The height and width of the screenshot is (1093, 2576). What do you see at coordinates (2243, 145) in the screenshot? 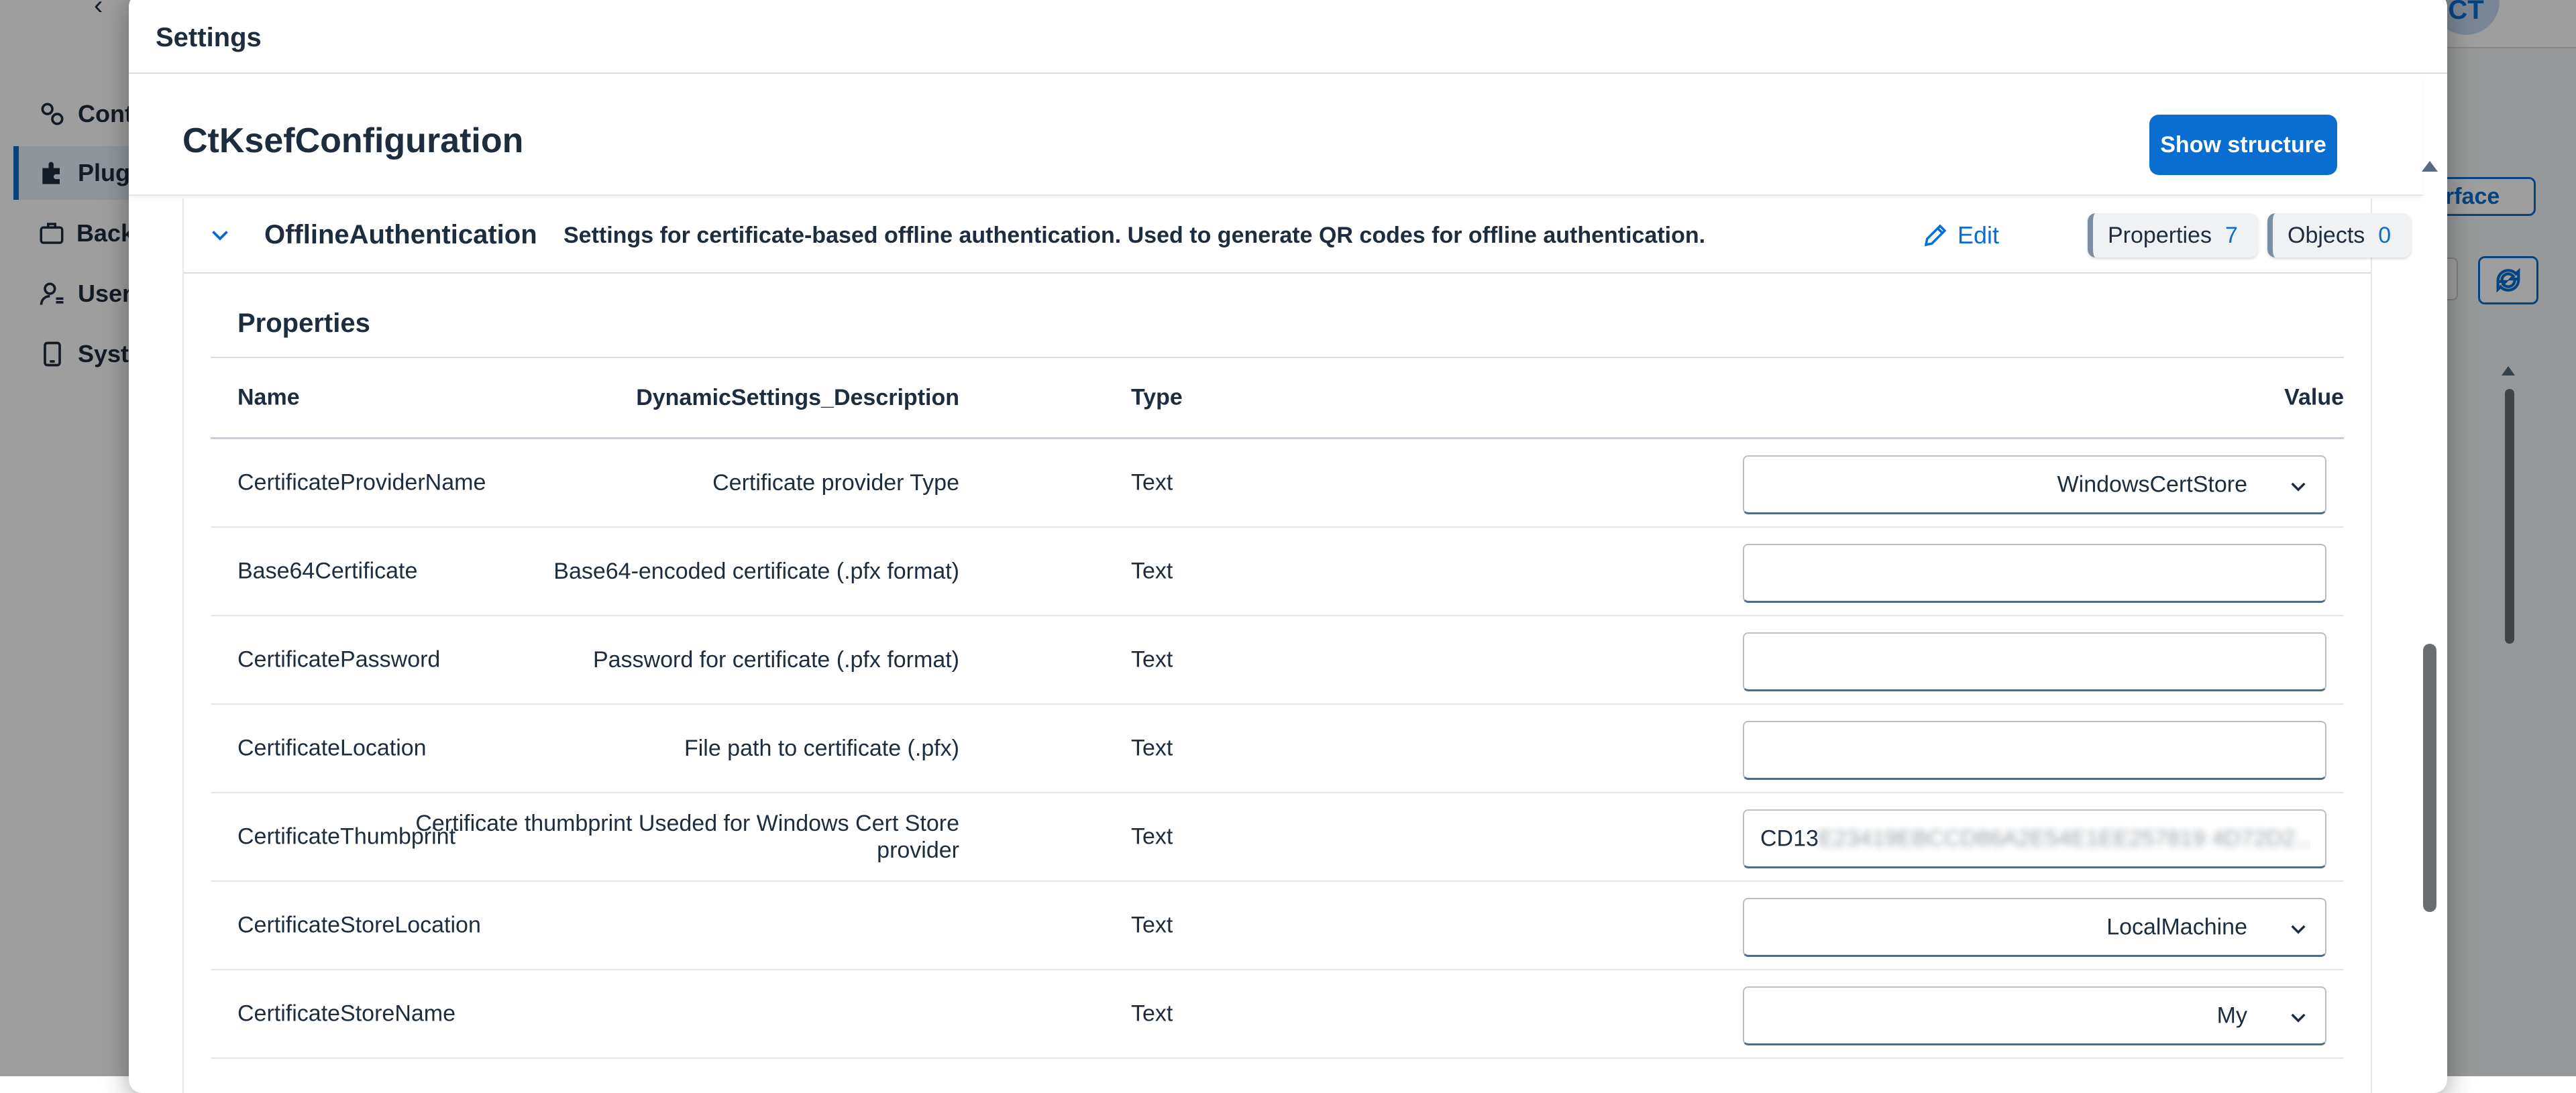
I see `show-structure-button: Show structure` at bounding box center [2243, 145].